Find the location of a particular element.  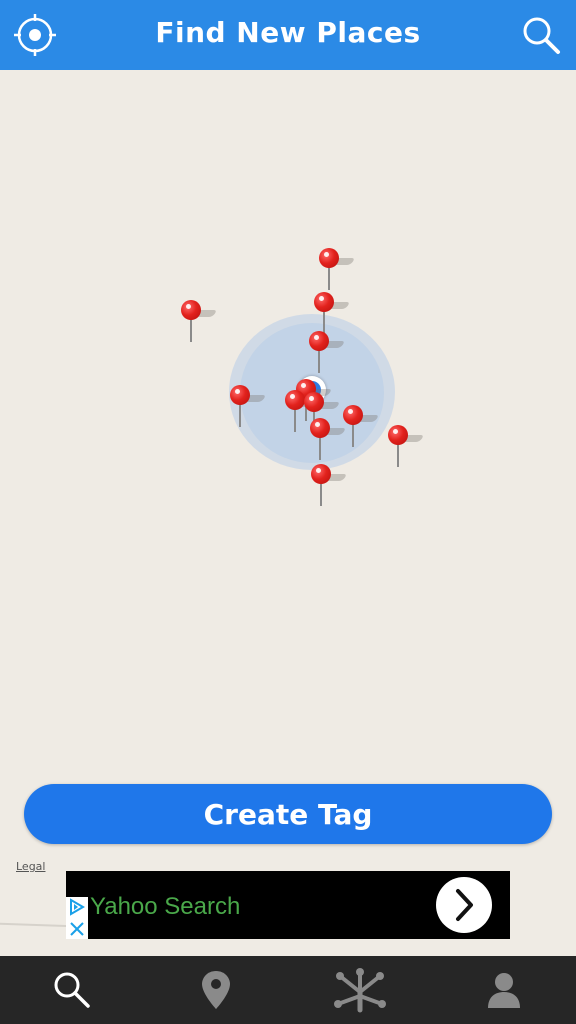

ad-go-button is located at coordinates (464, 905).